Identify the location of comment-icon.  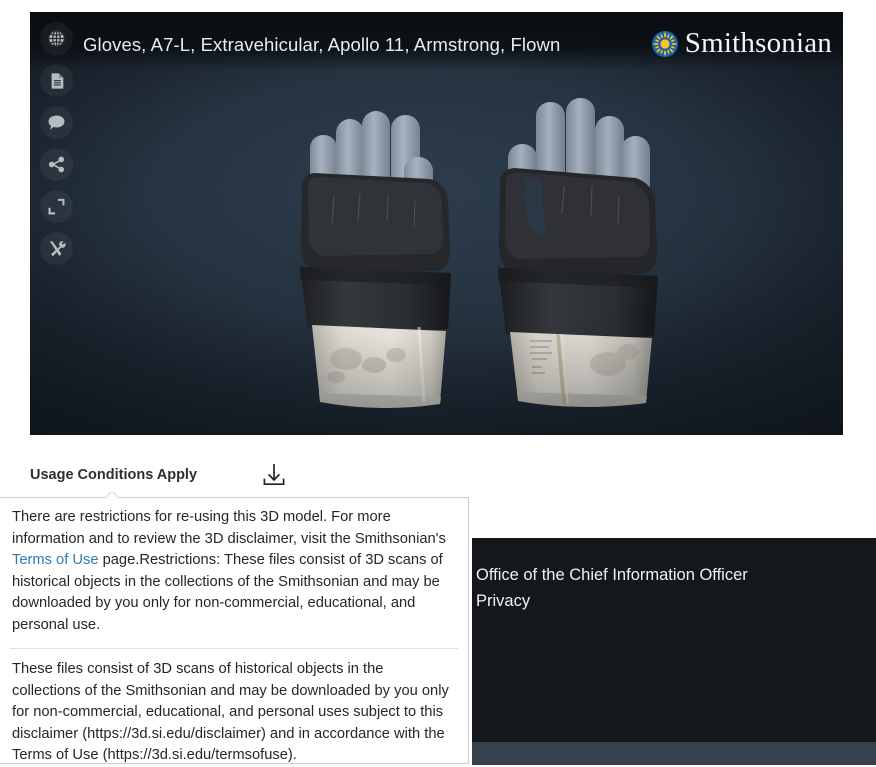
(56, 122).